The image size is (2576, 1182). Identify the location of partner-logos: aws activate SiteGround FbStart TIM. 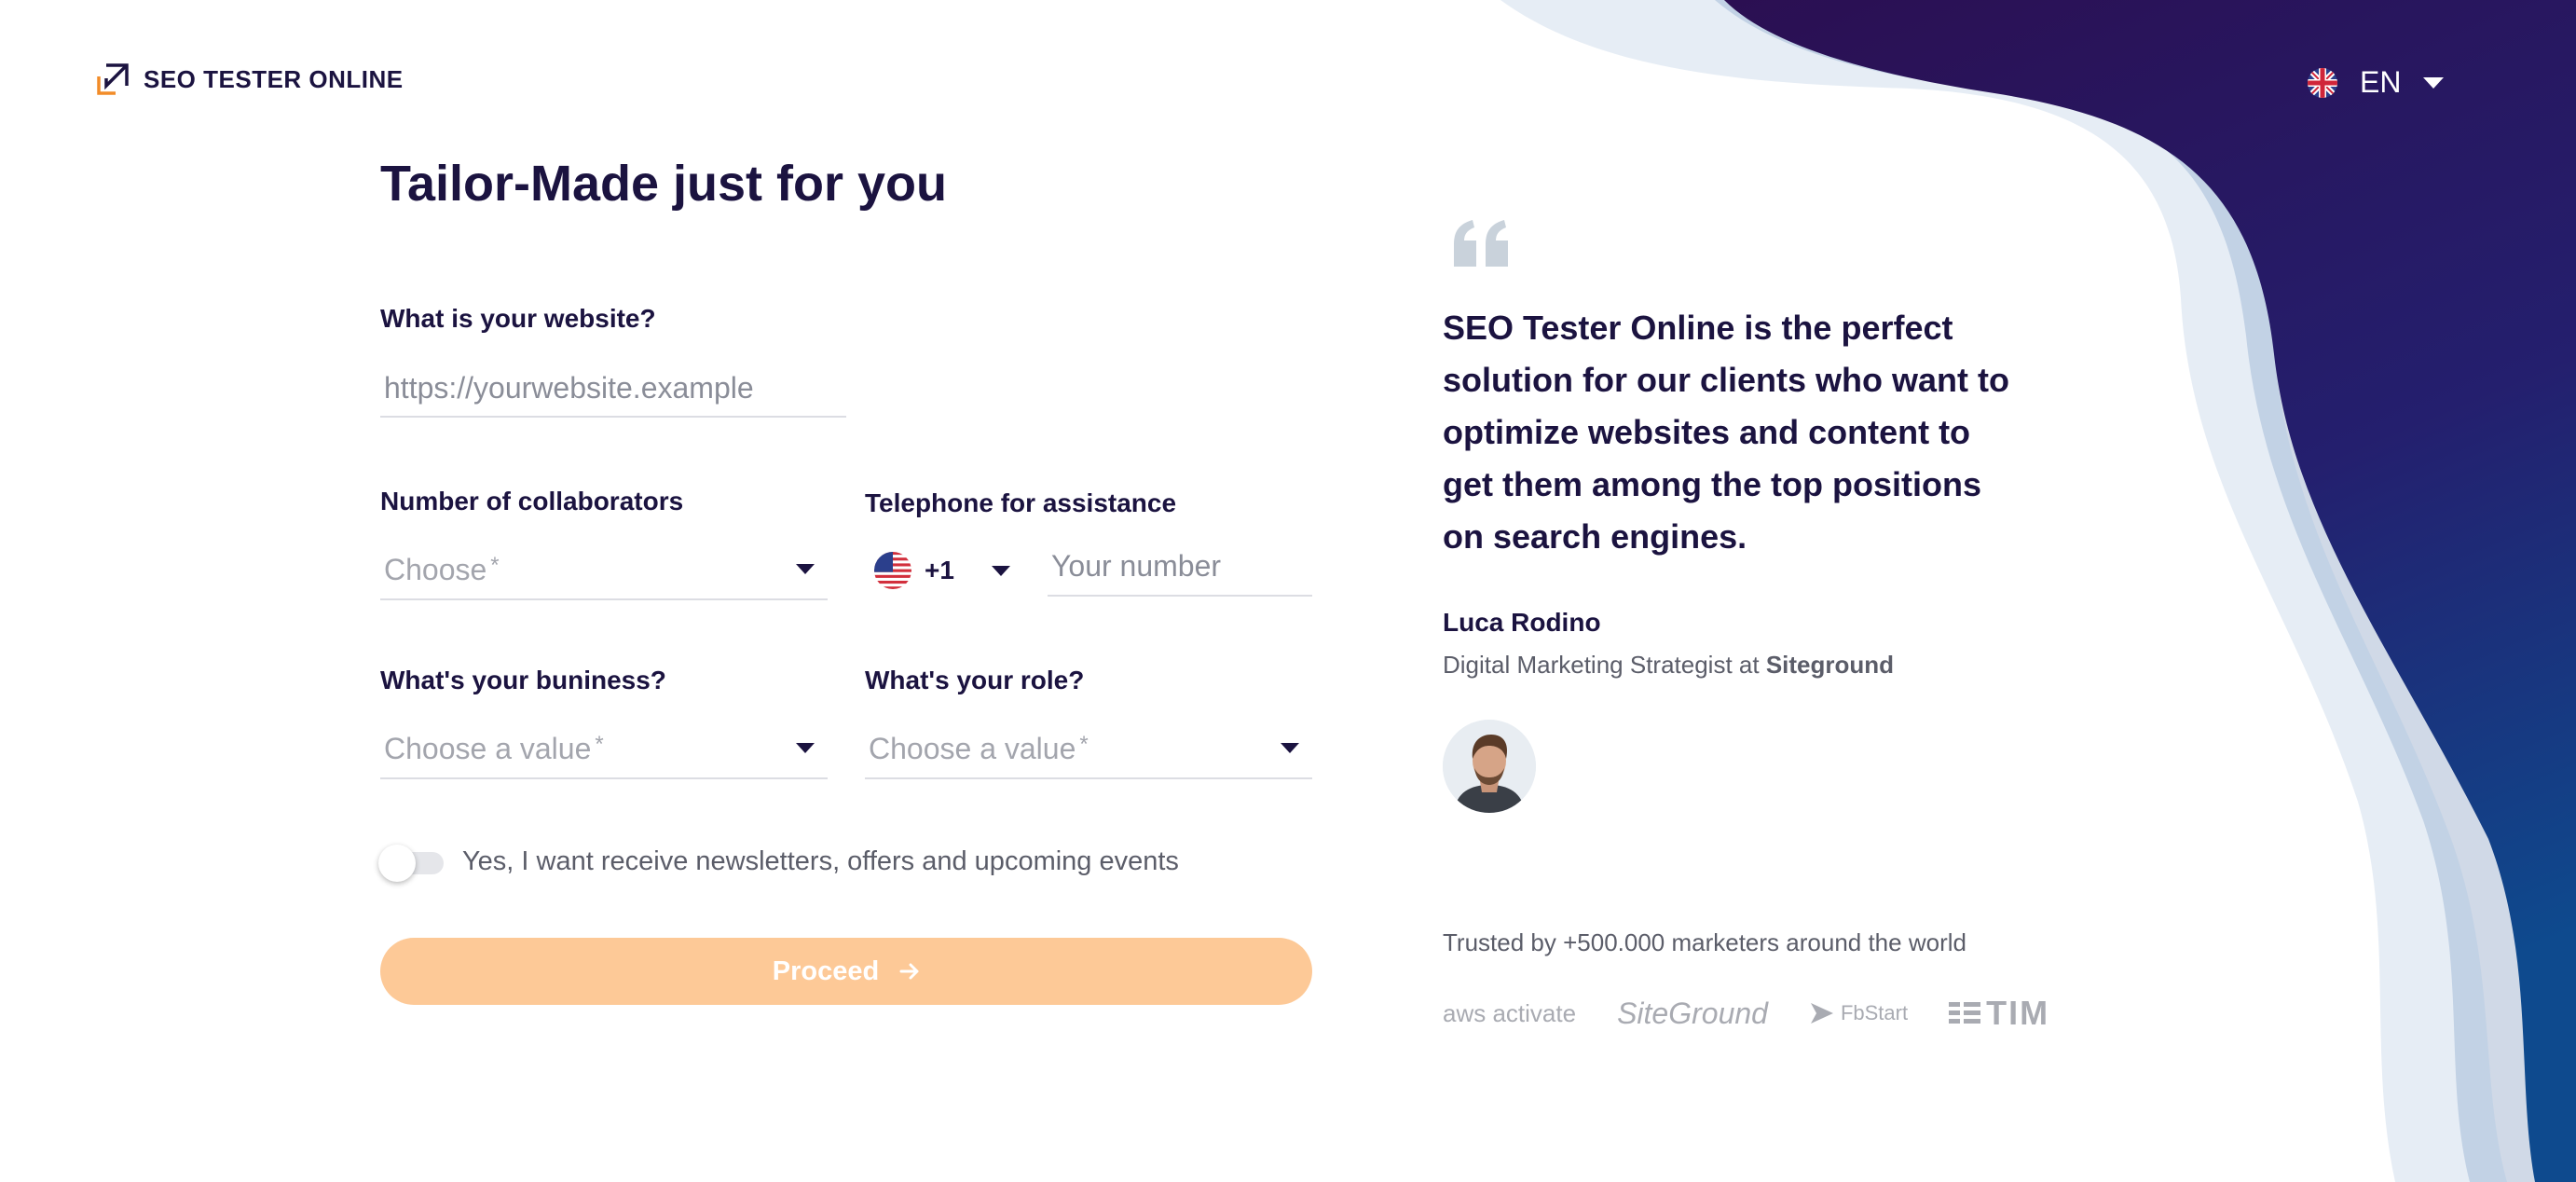
(1746, 1013).